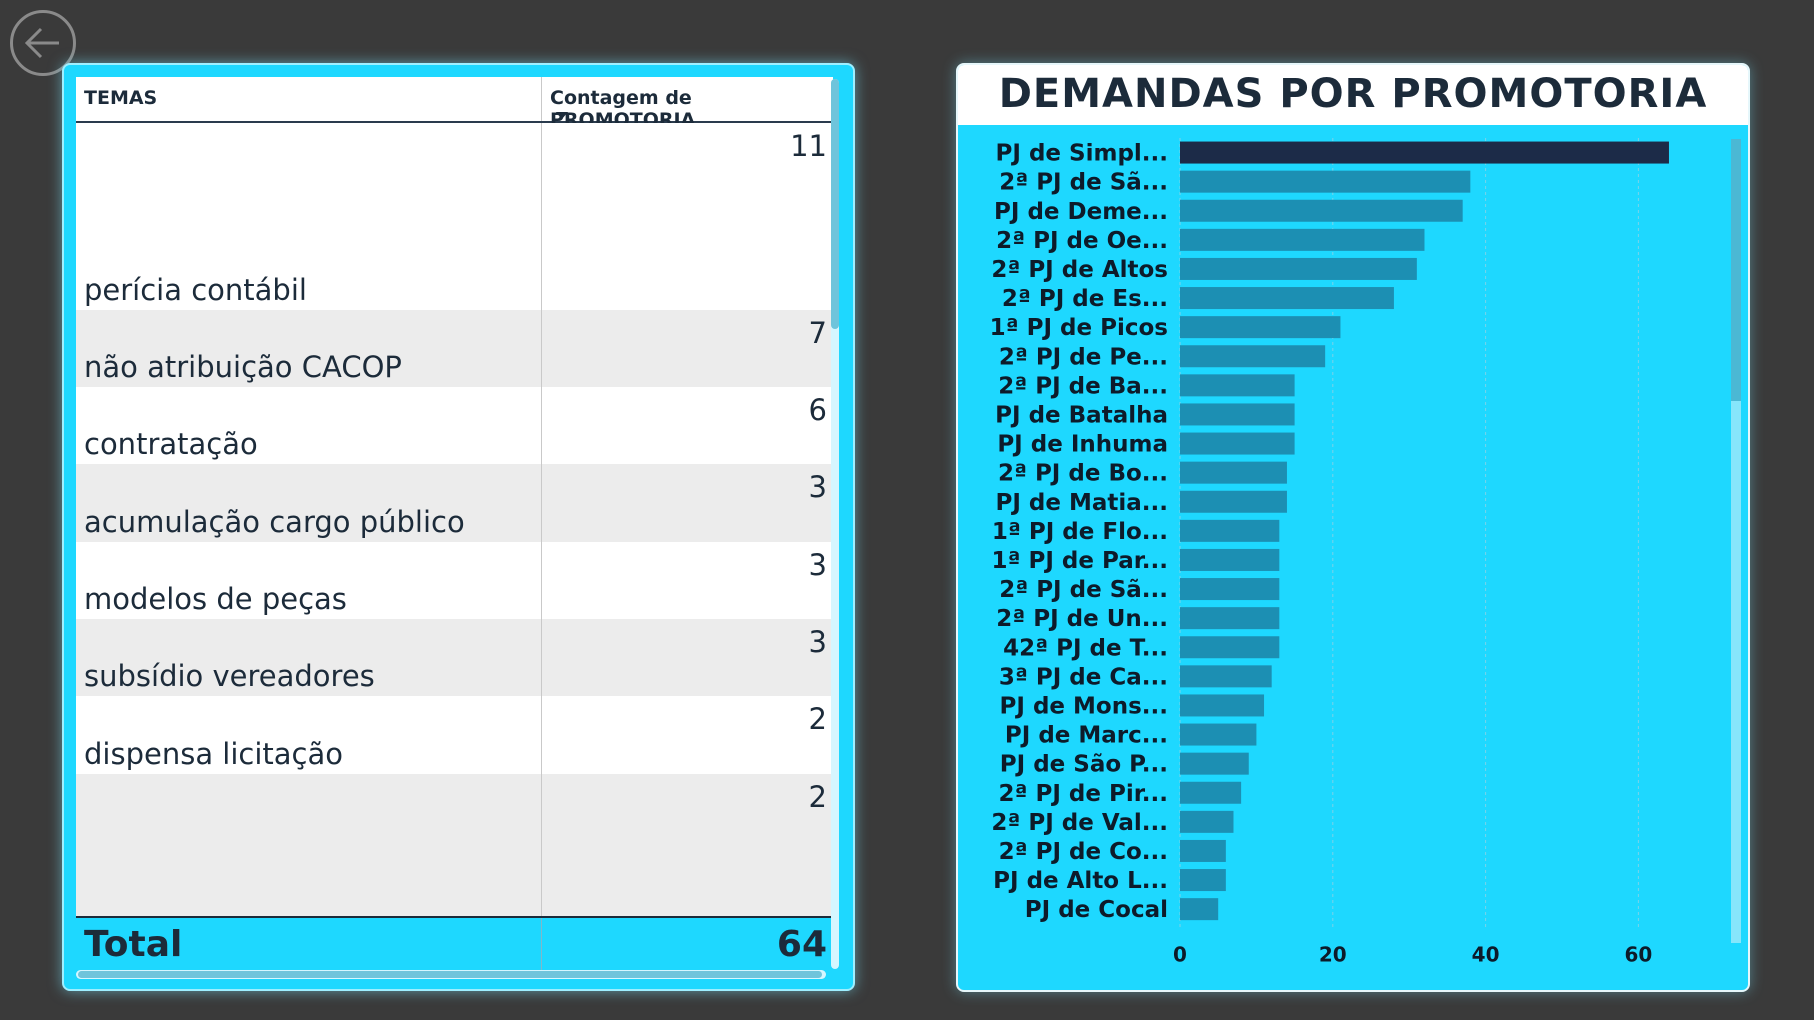 This screenshot has height=1020, width=1814. Describe the element at coordinates (454, 657) in the screenshot. I see `table-row: subsídio vereadores 3` at that location.